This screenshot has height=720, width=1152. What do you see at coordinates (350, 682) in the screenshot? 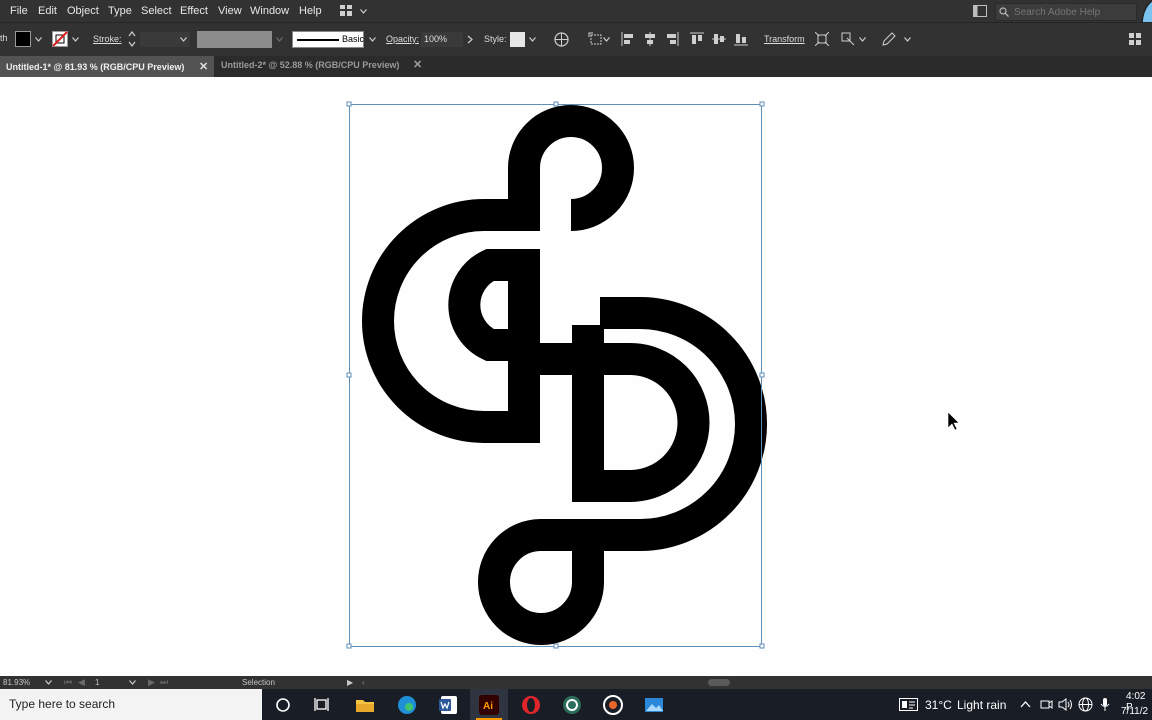
I see `status-menu-arrow-icon: ▶` at bounding box center [350, 682].